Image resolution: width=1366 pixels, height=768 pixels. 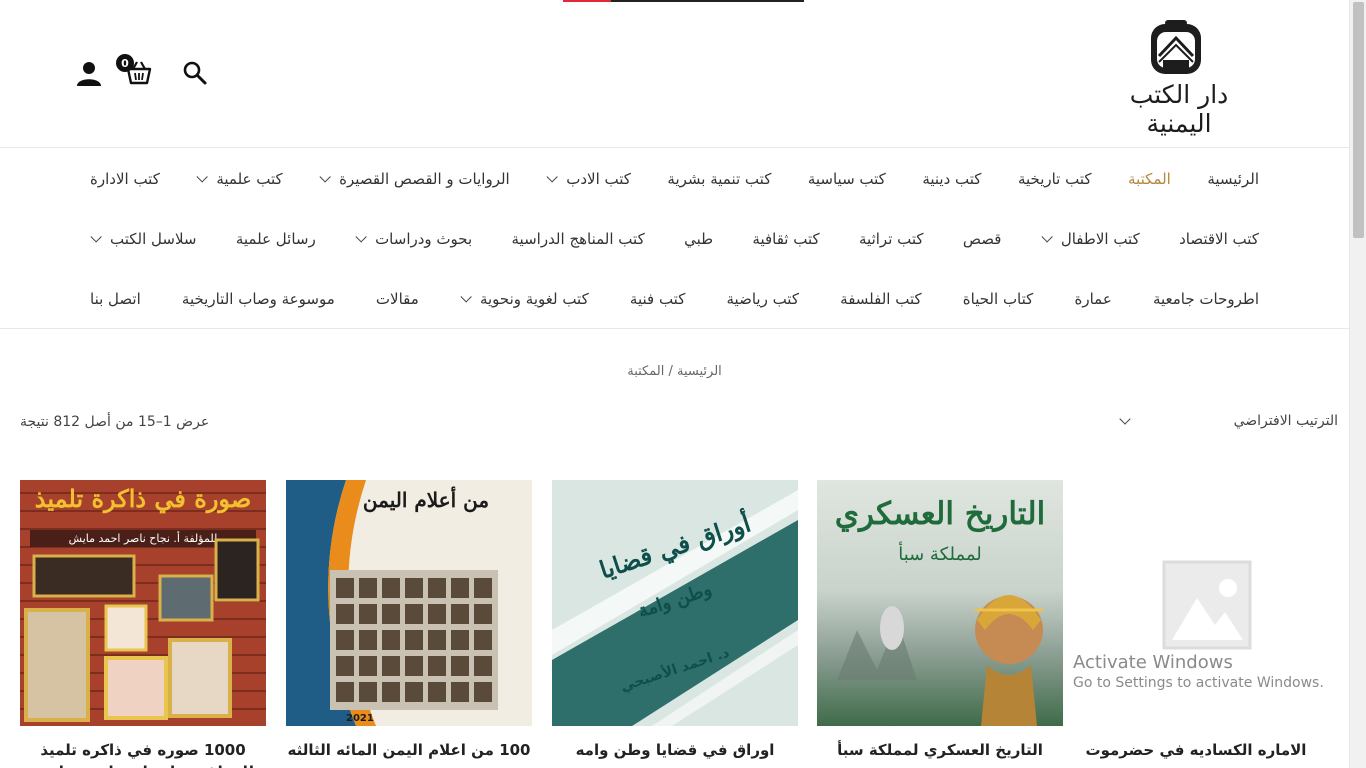 I want to click on cover-title: من أعلام اليمن, so click(x=426, y=500).